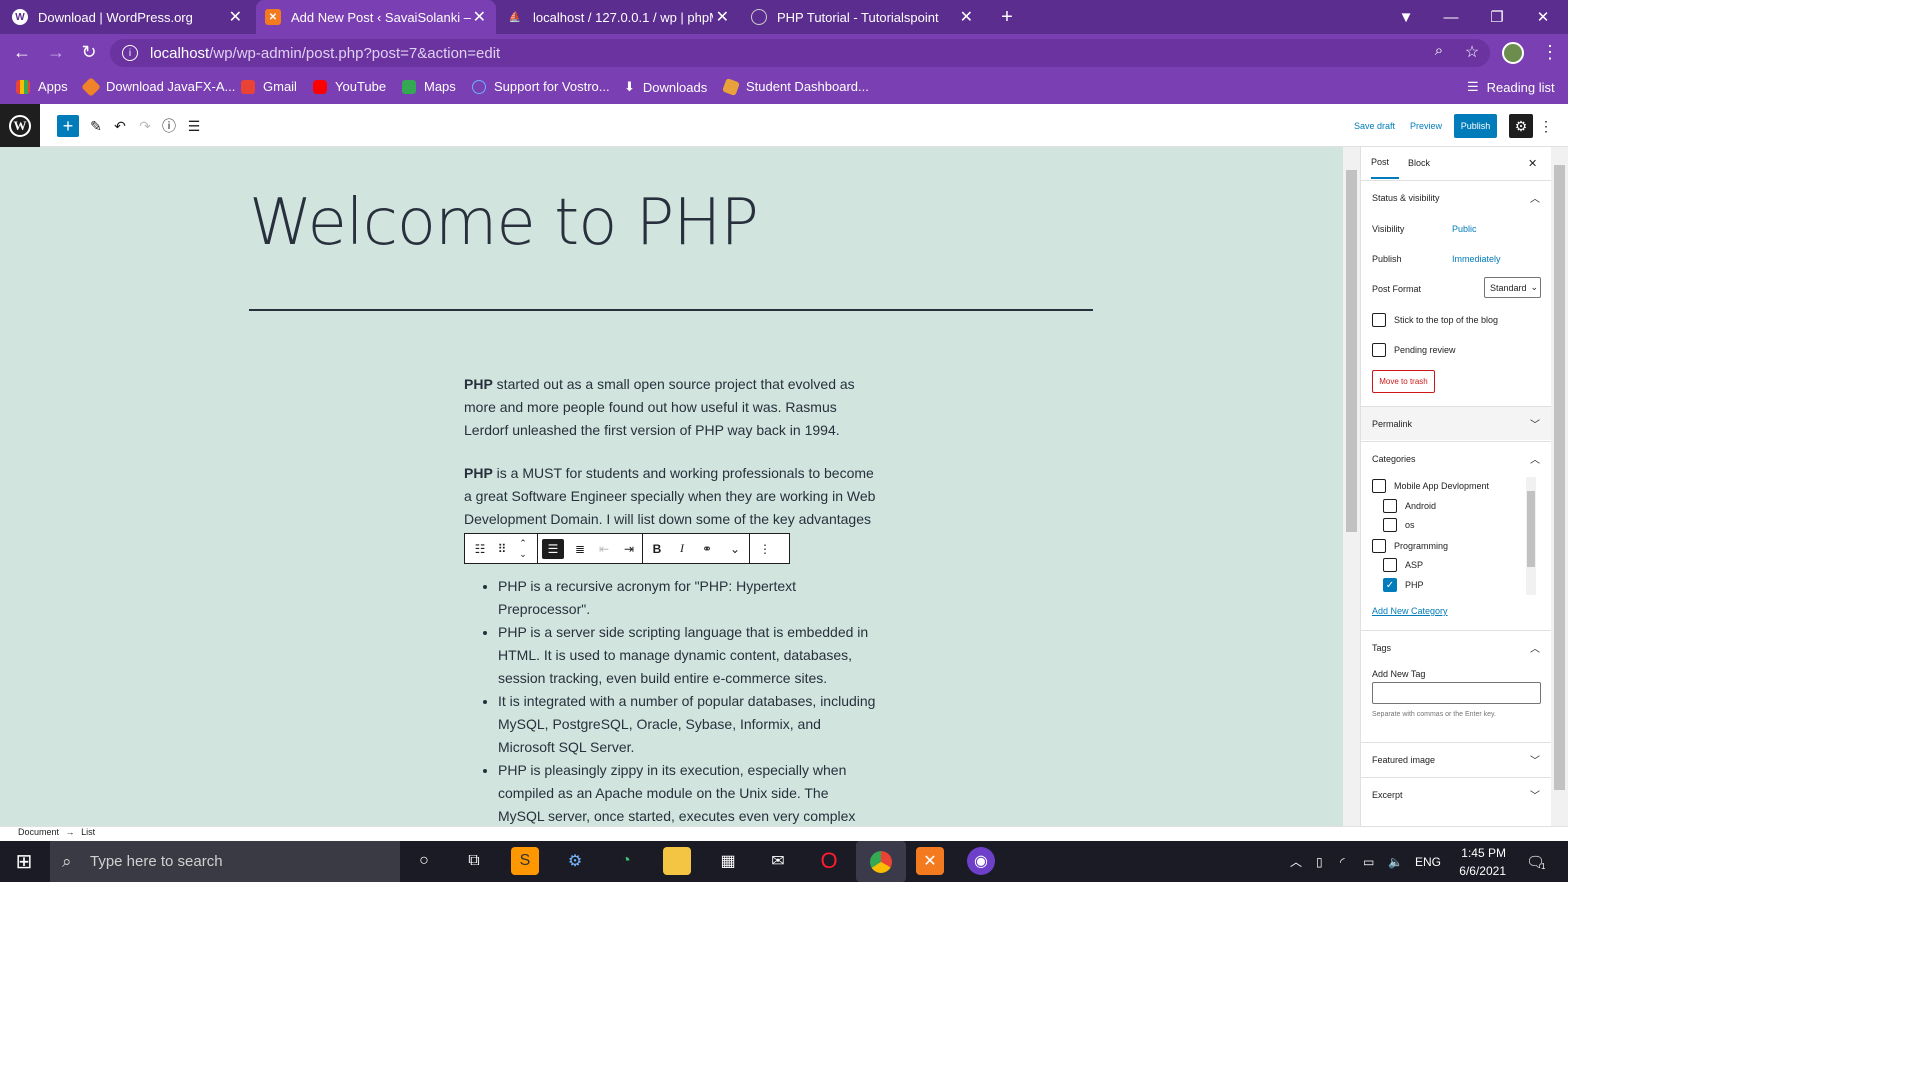 This screenshot has width=1920, height=1080. I want to click on close-window-button: ✕, so click(1543, 17).